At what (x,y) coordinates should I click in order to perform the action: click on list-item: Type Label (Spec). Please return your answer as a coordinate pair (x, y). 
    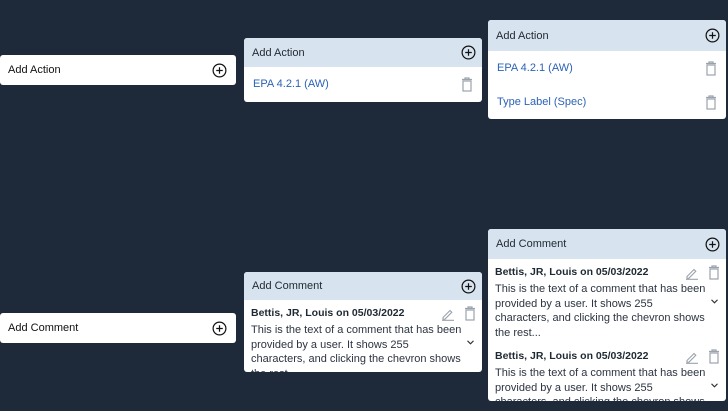
    Looking at the image, I should click on (607, 102).